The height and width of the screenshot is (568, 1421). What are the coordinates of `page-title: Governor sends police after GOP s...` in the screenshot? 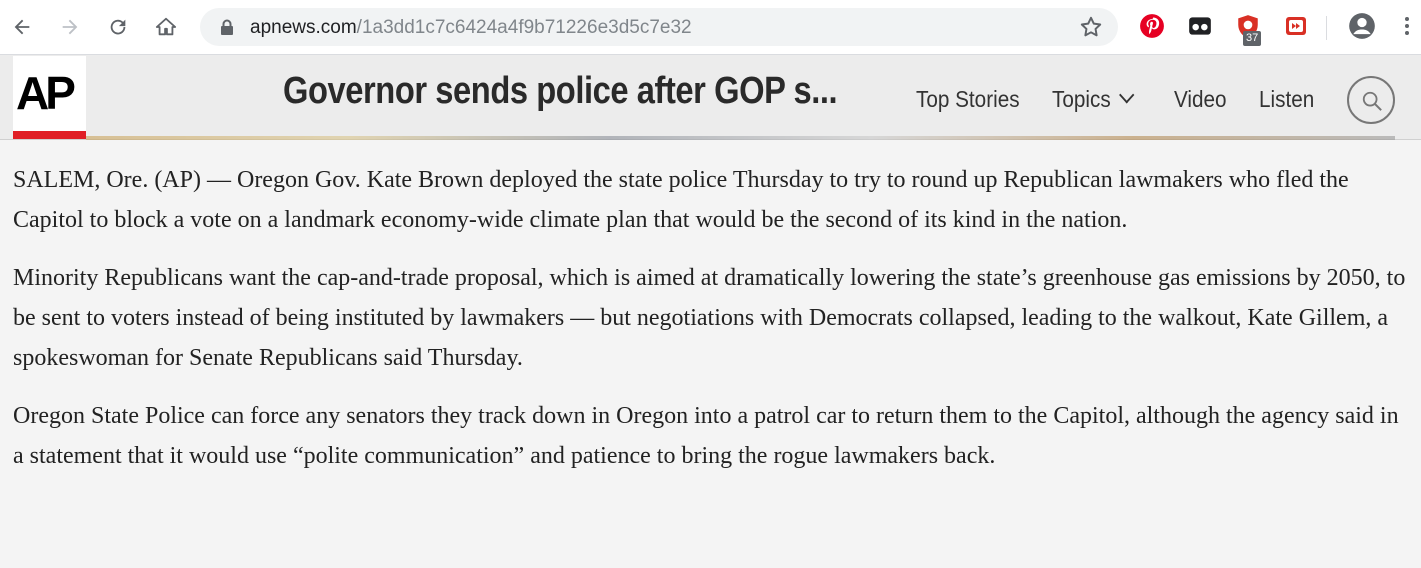 It's located at (560, 91).